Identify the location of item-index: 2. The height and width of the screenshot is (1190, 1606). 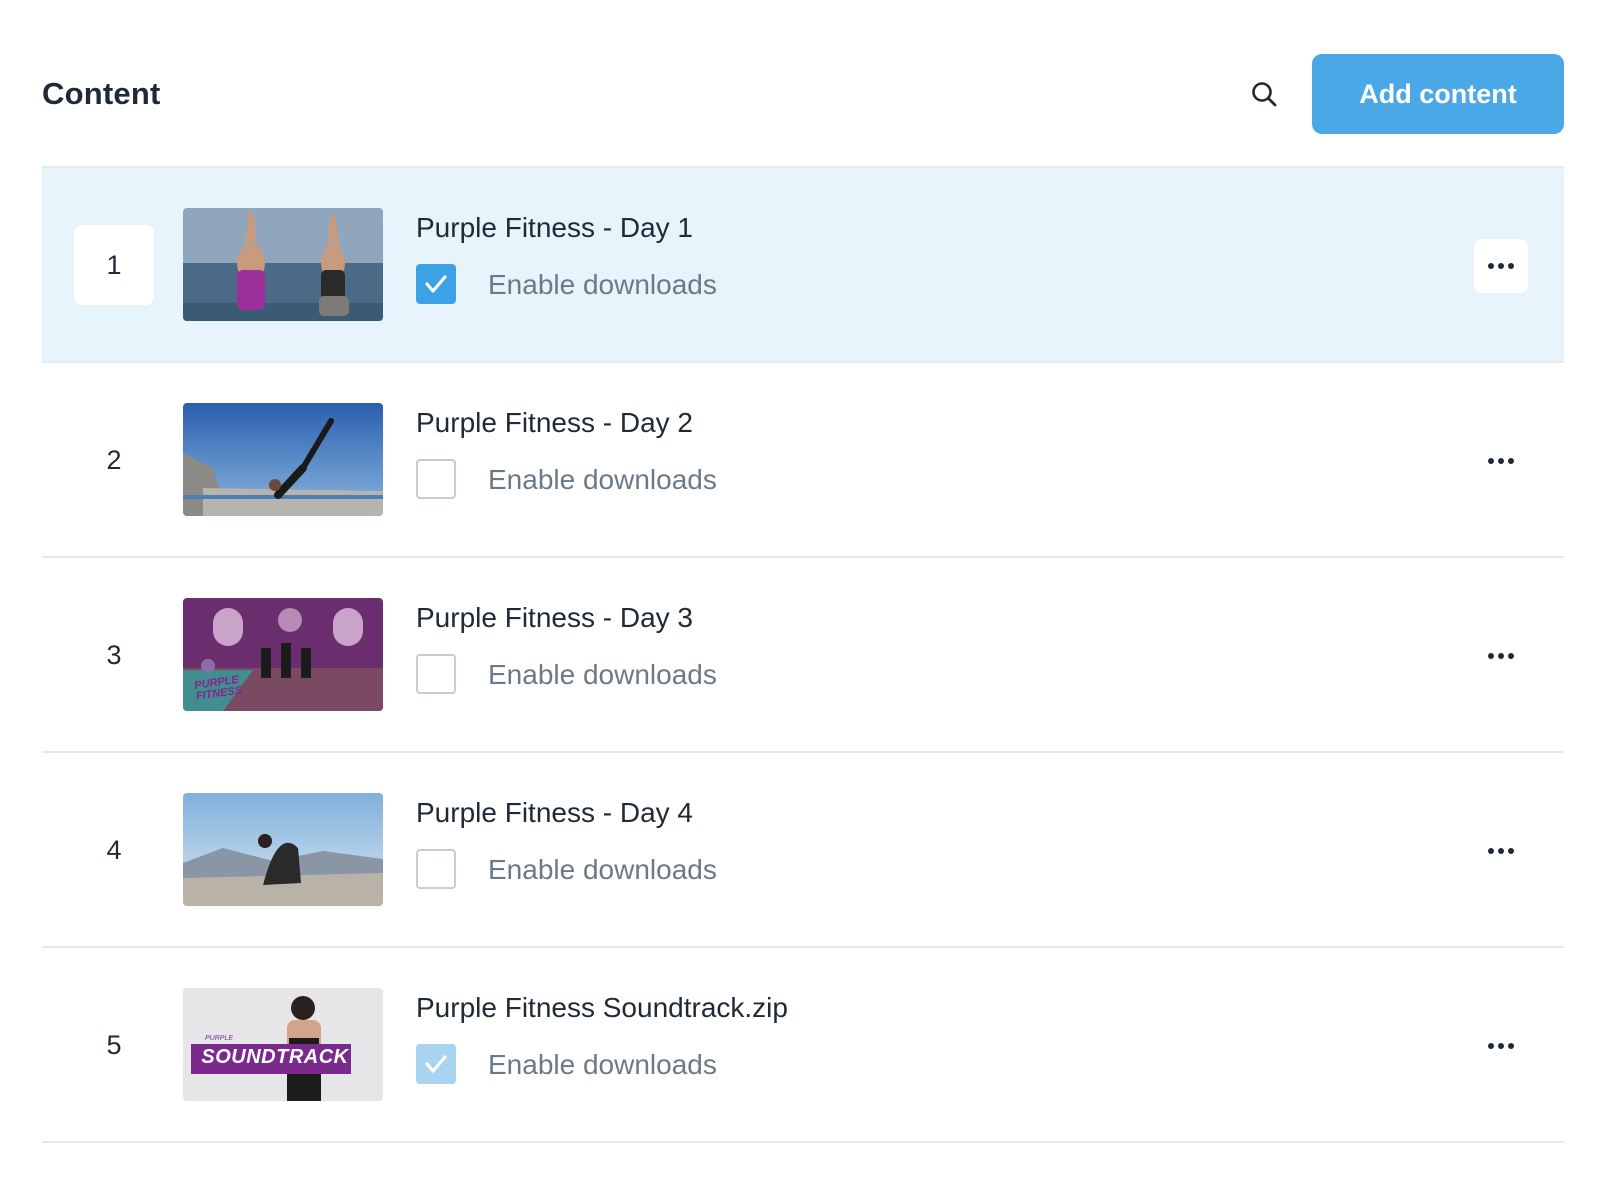
(114, 460).